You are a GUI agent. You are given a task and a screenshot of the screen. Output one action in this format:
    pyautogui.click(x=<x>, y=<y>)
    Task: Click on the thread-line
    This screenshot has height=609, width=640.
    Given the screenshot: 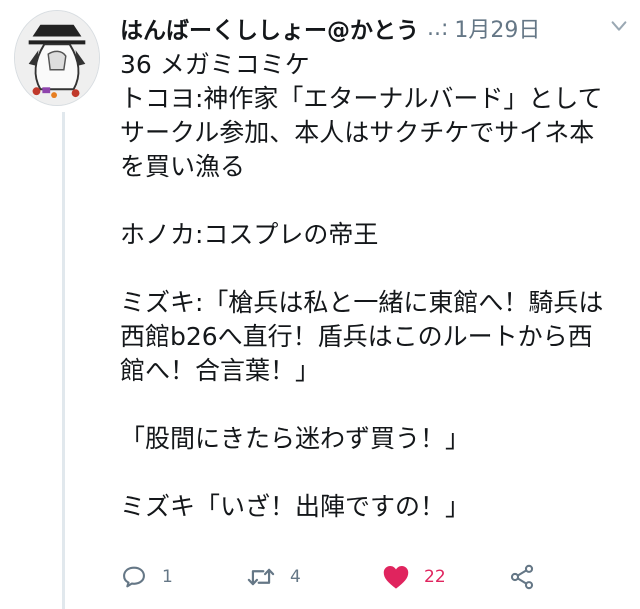 What is the action you would take?
    pyautogui.click(x=63, y=360)
    